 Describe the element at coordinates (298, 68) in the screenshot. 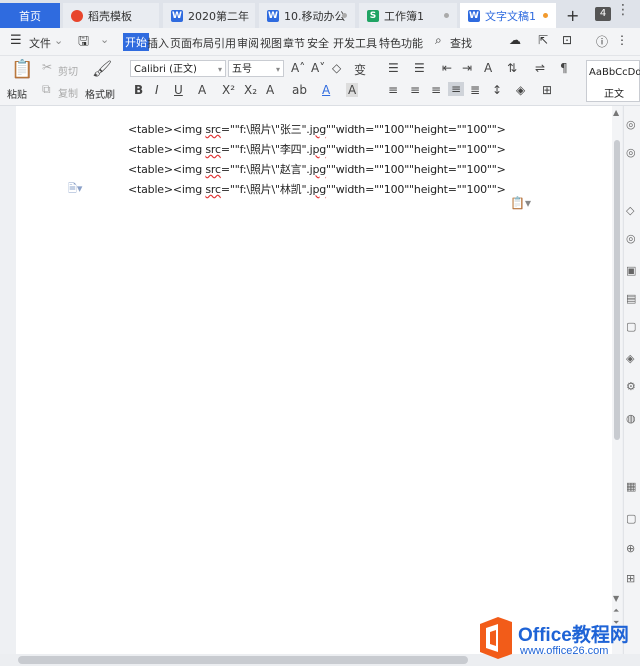

I see `grow-font-icon: A˄` at that location.